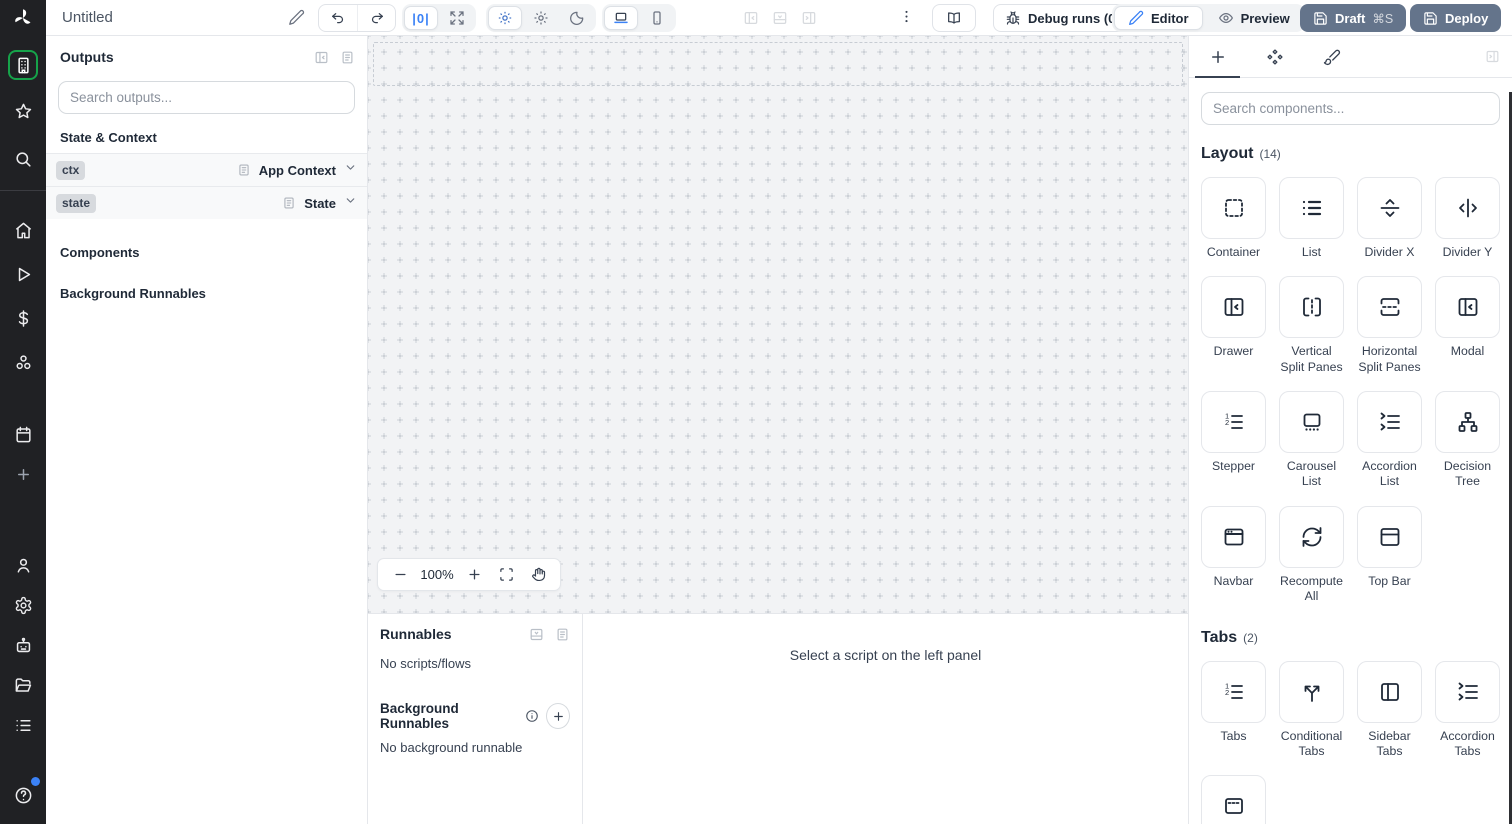  What do you see at coordinates (23, 605) in the screenshot?
I see `sidebar-item-settings` at bounding box center [23, 605].